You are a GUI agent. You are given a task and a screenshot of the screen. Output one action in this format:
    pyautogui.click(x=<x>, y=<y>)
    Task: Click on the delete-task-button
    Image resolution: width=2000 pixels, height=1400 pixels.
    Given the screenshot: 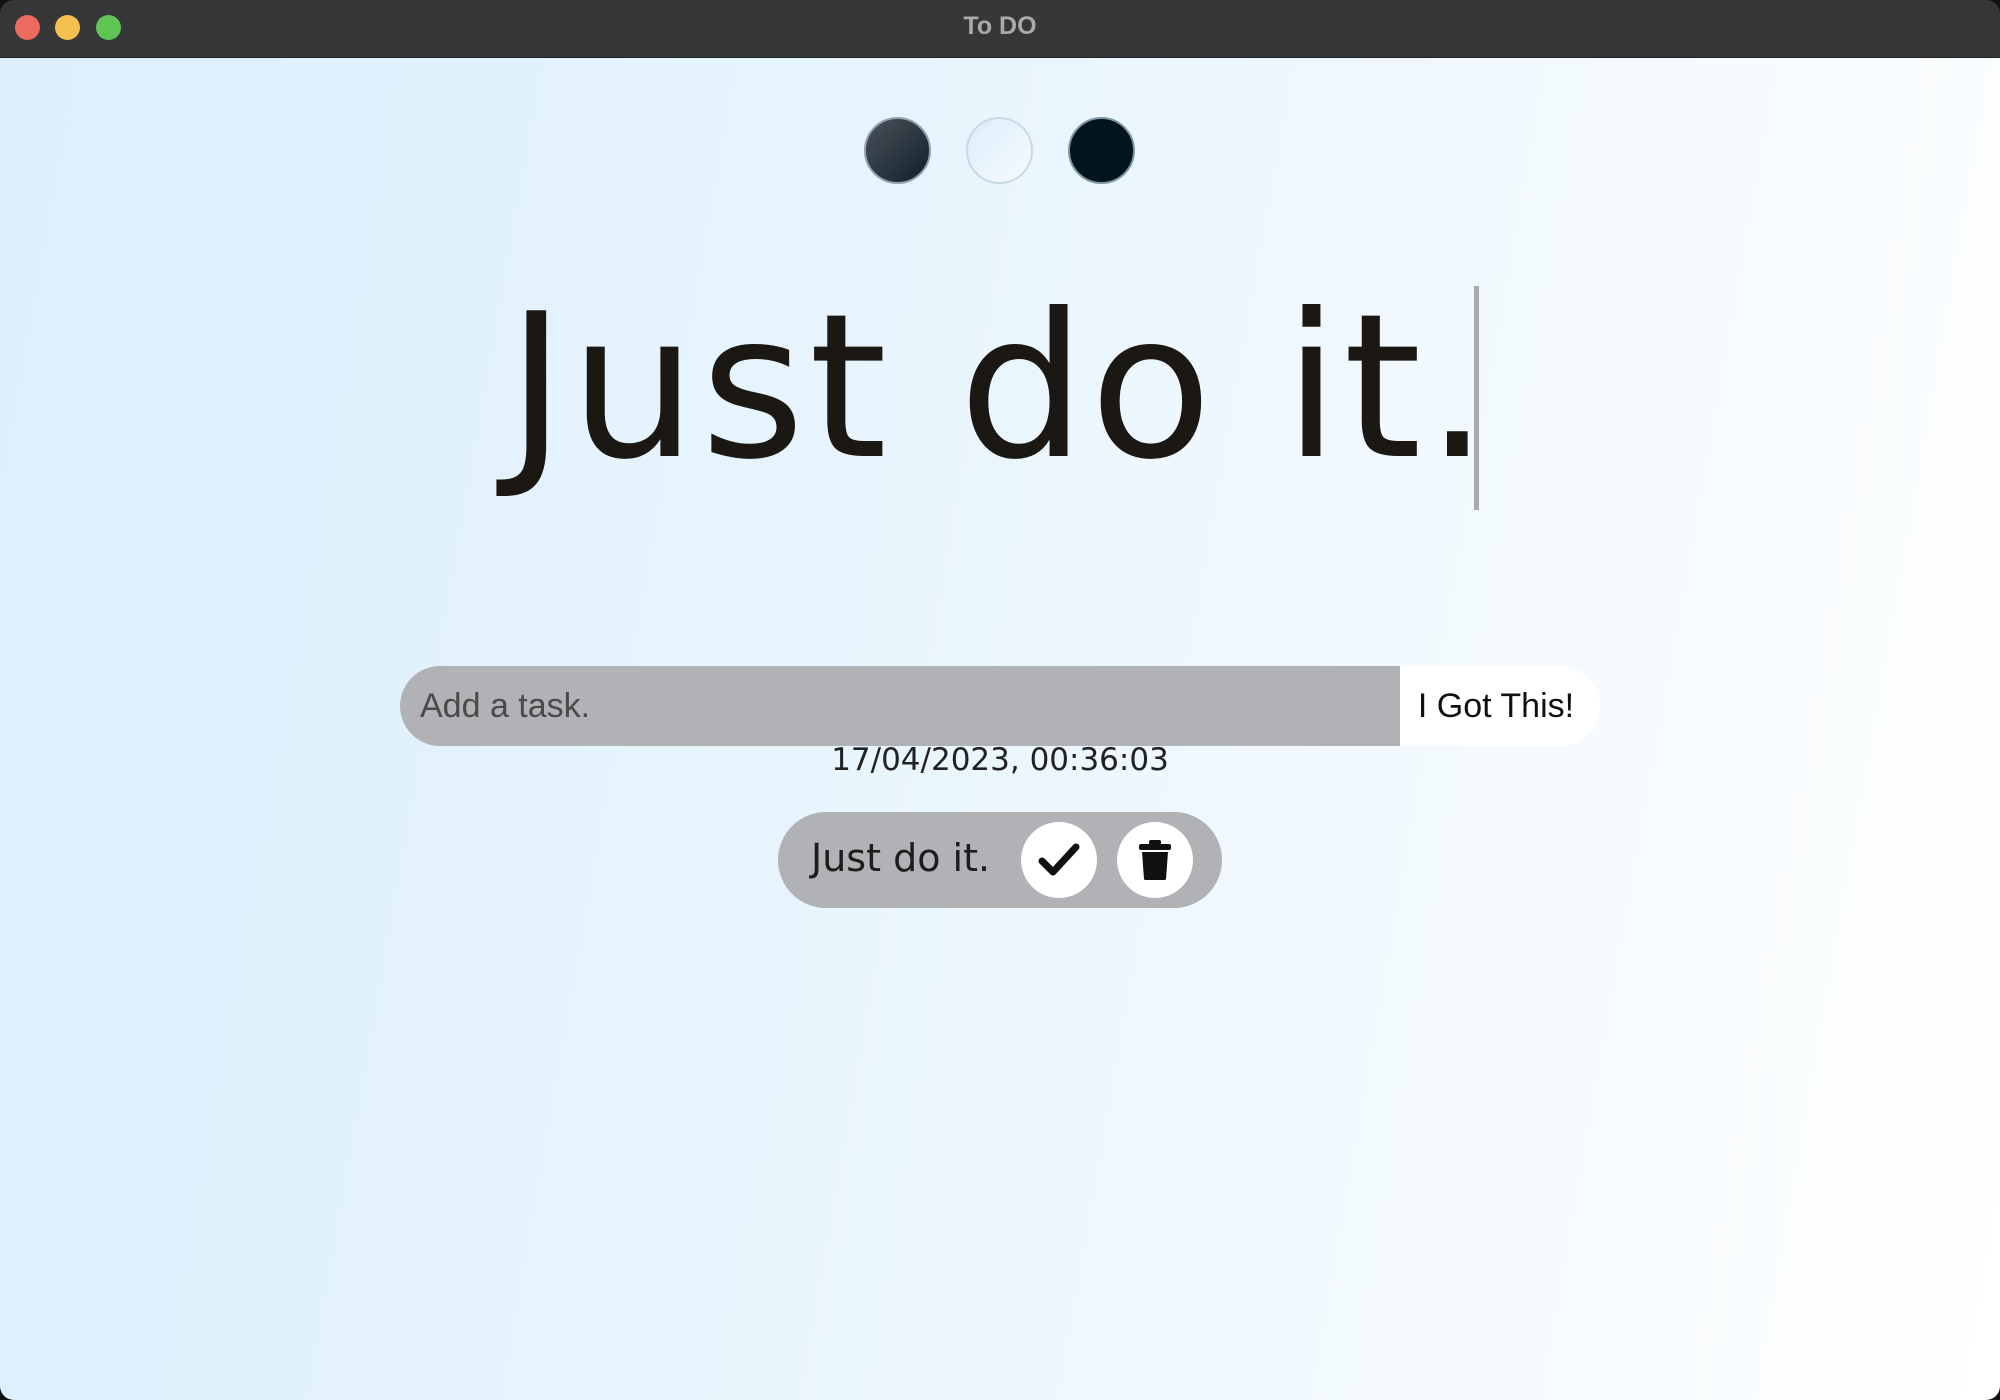 What is the action you would take?
    pyautogui.click(x=1155, y=860)
    